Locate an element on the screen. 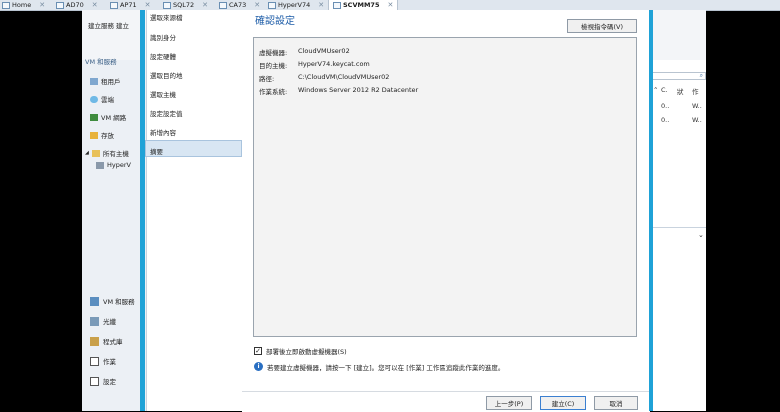  network-icon is located at coordinates (94, 117).